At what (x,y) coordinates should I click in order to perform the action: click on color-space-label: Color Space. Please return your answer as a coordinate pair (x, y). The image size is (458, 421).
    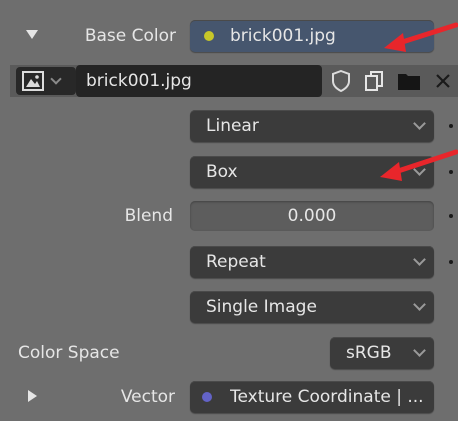
    Looking at the image, I should click on (69, 353).